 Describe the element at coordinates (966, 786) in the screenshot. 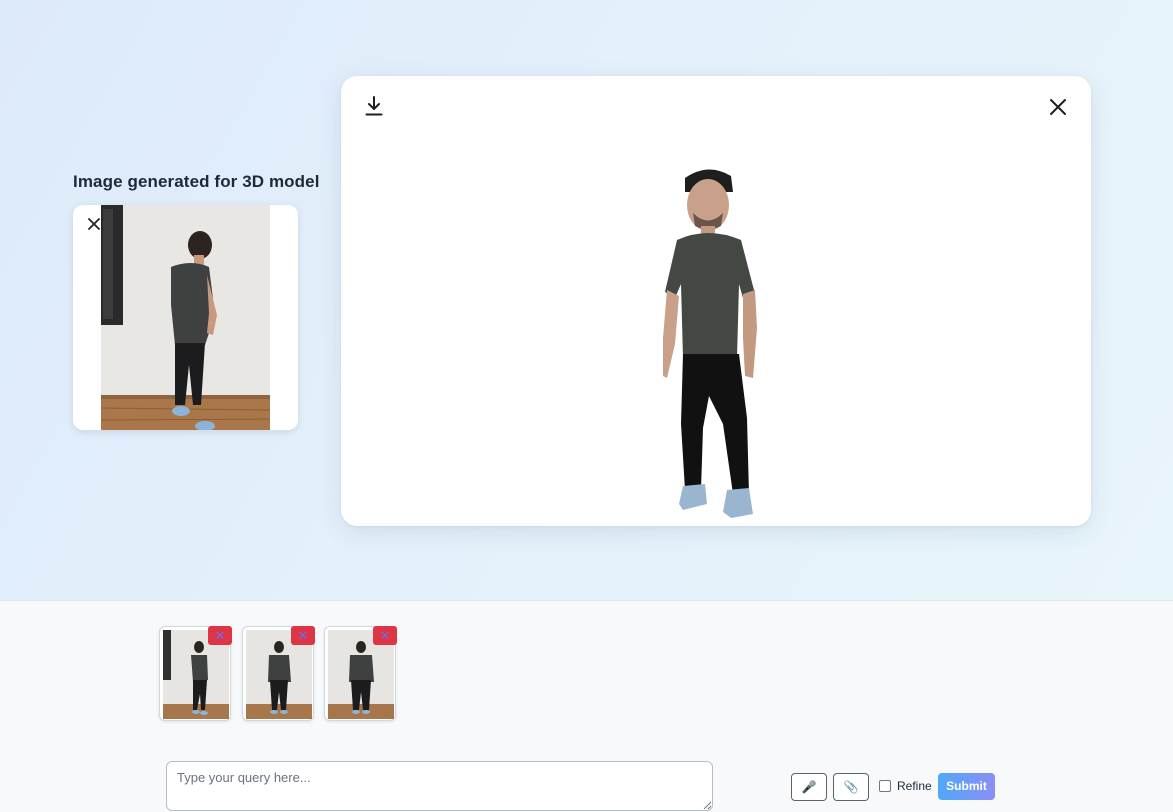

I see `submit-button: Submit` at that location.